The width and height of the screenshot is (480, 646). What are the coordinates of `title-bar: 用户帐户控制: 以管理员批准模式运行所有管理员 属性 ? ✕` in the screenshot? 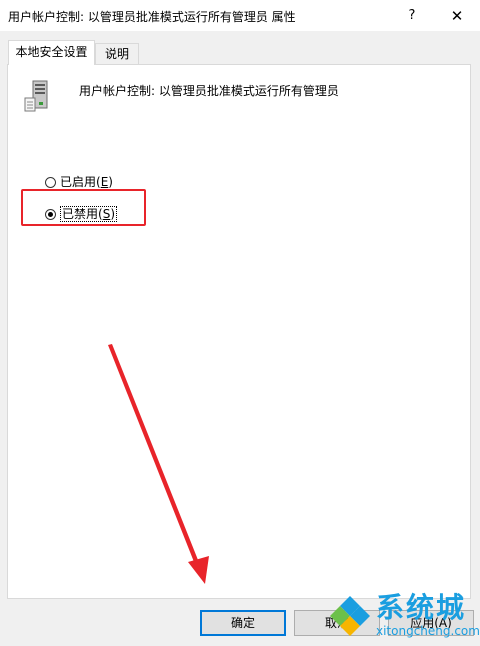 It's located at (240, 15).